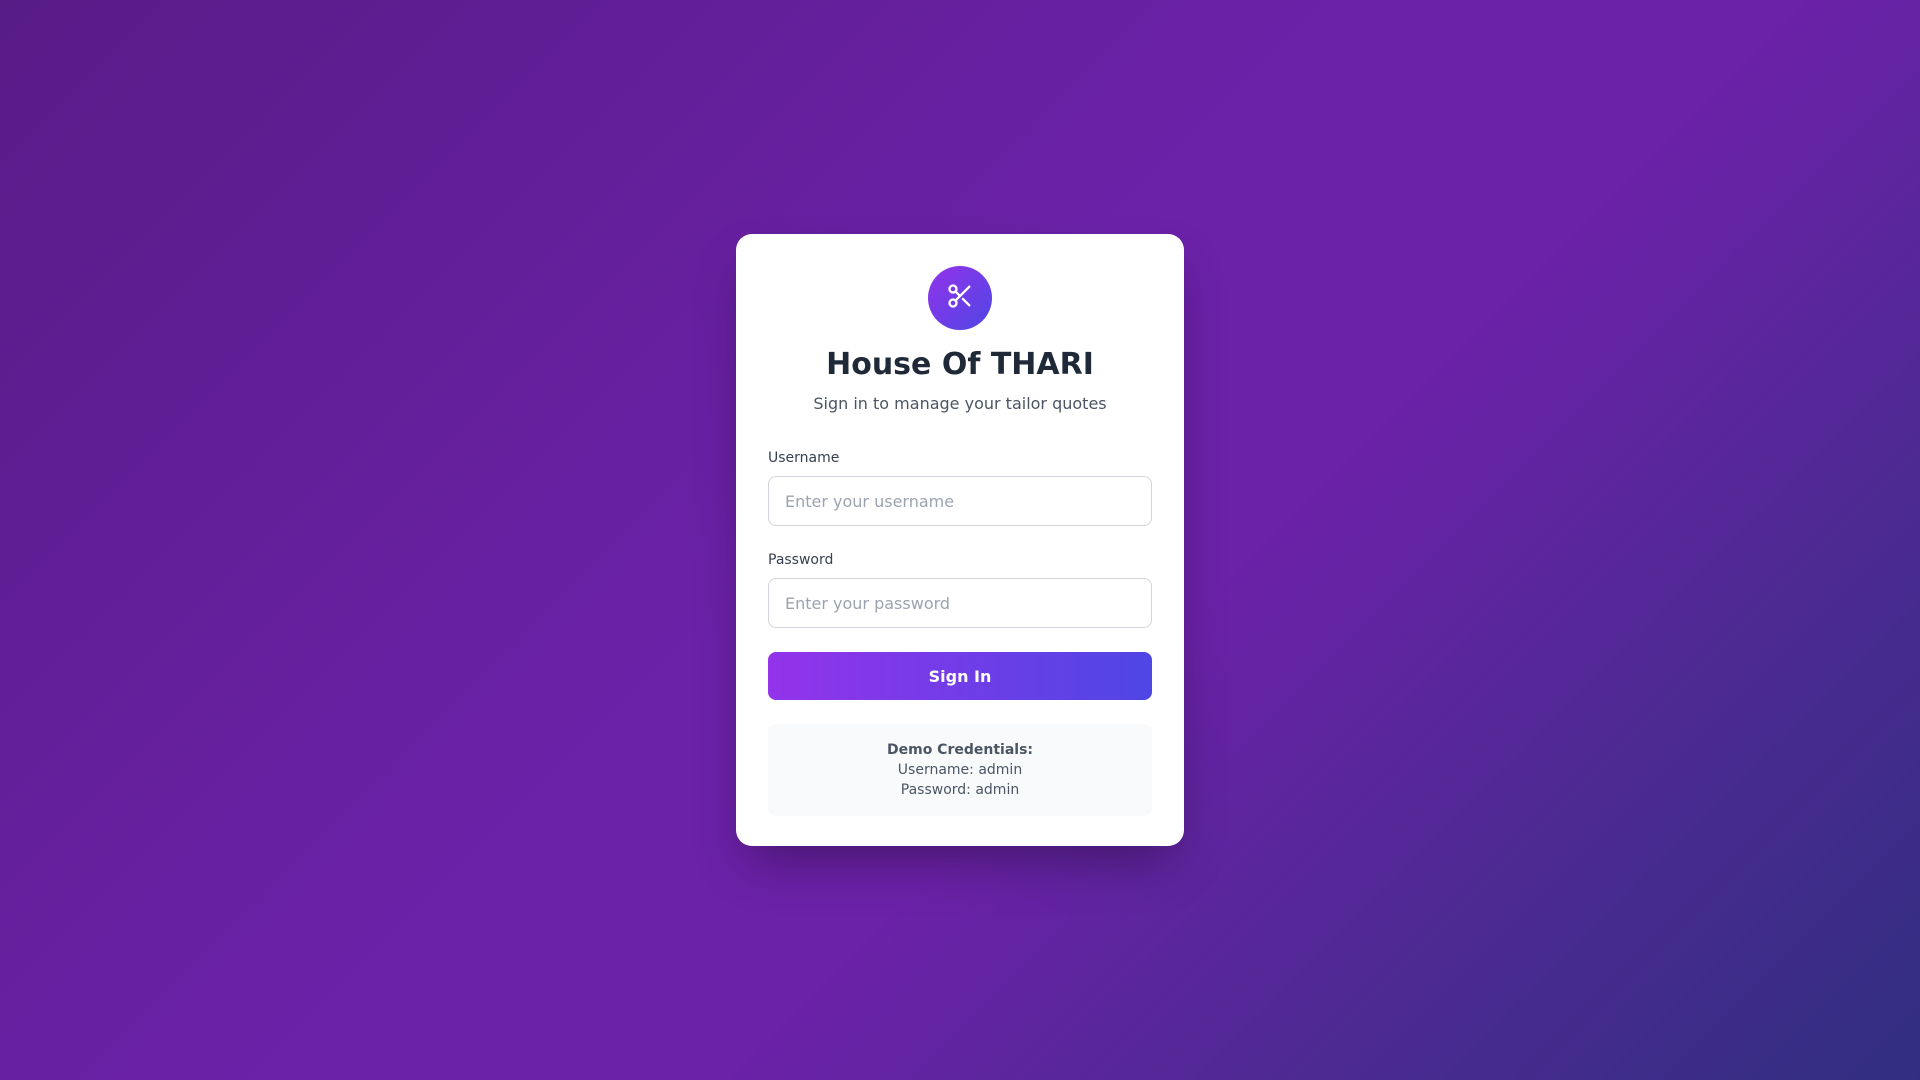  Describe the element at coordinates (960, 750) in the screenshot. I see `demo-credentials-title: Demo Credentials:` at that location.